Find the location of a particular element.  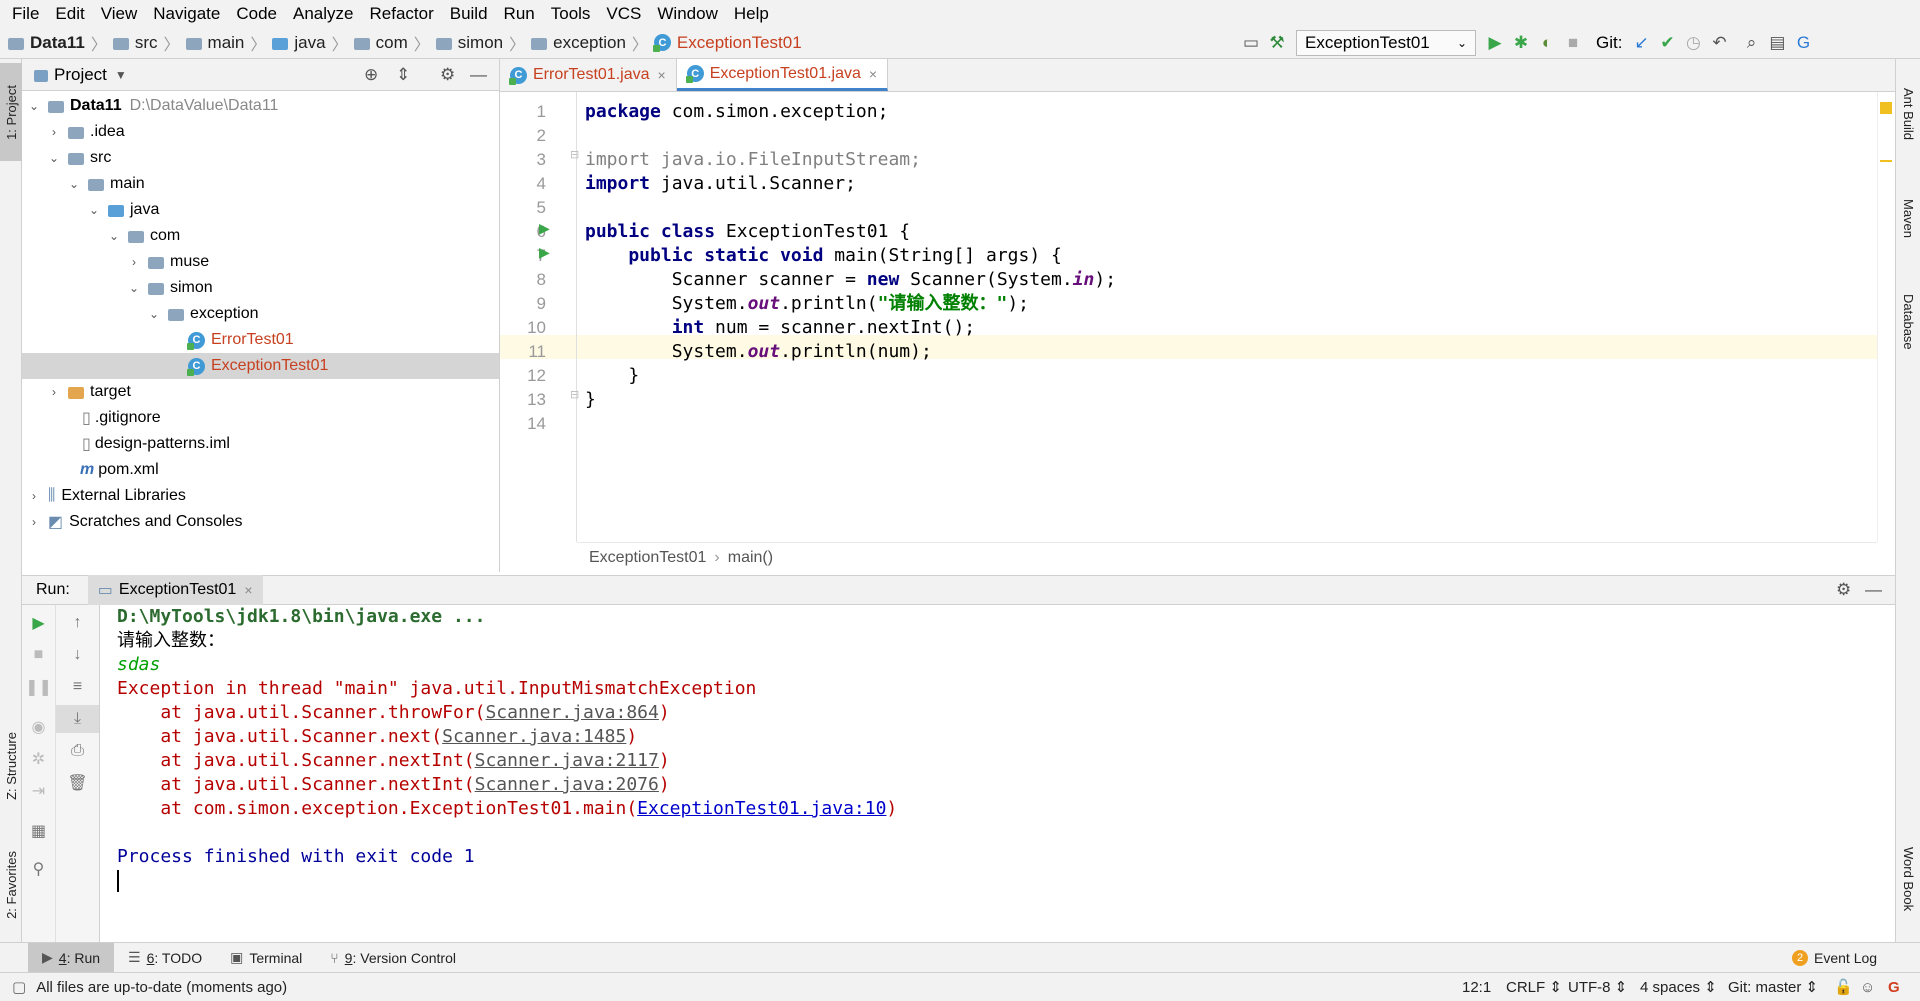

status-toggle-icon: ▢ is located at coordinates (19, 987).